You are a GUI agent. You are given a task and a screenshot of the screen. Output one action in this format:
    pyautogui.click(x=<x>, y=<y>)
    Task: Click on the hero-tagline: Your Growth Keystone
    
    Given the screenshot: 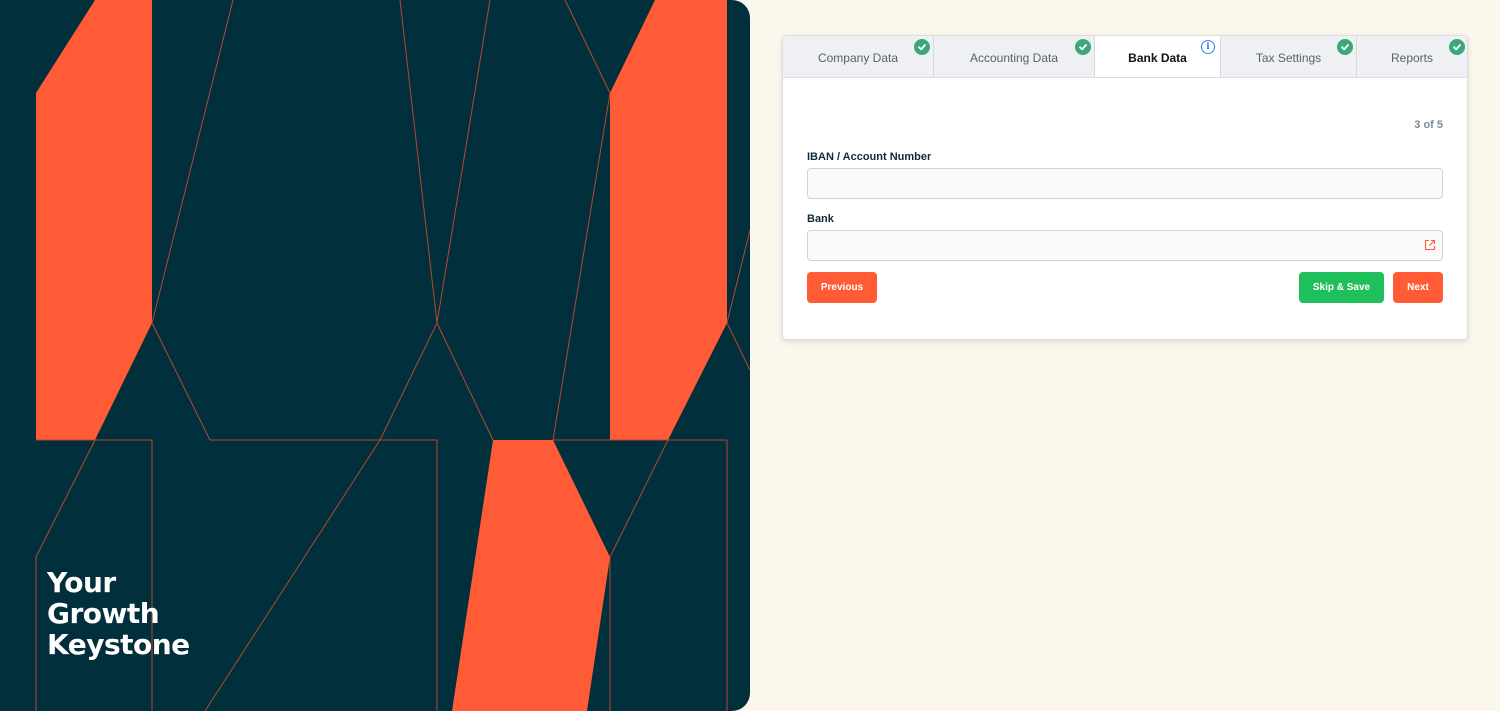 What is the action you would take?
    pyautogui.click(x=118, y=613)
    